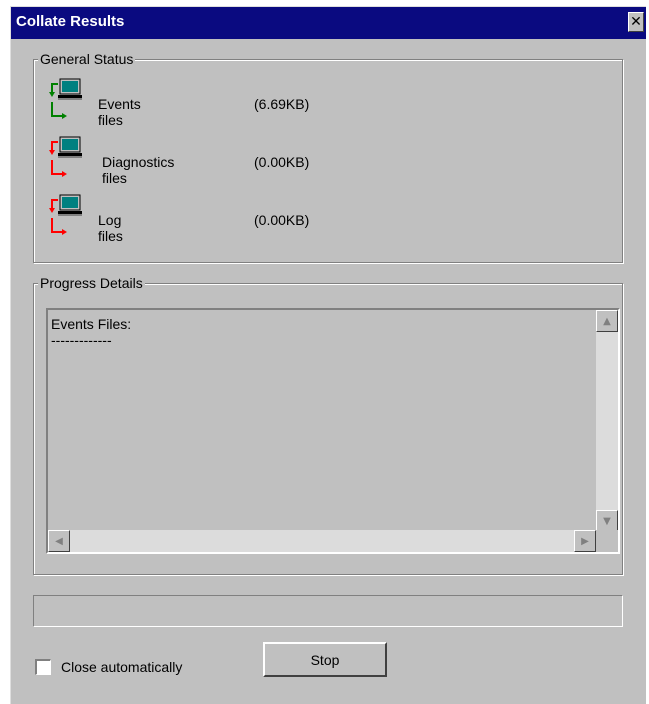  Describe the element at coordinates (138, 170) in the screenshot. I see `diagnostics-files-label: Diagnostics files` at that location.